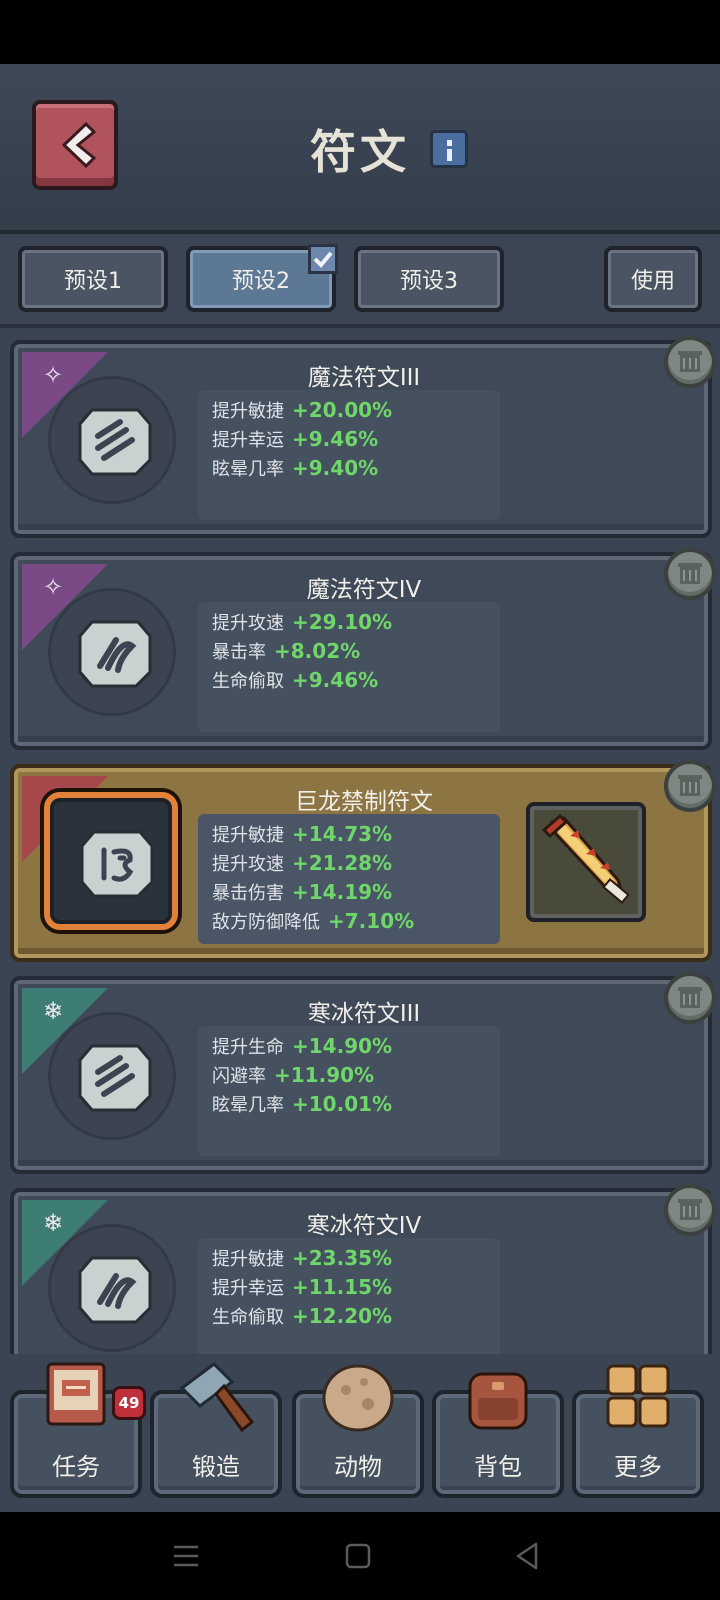  Describe the element at coordinates (342, 1046) in the screenshot. I see `stat-value: +14.90%` at that location.